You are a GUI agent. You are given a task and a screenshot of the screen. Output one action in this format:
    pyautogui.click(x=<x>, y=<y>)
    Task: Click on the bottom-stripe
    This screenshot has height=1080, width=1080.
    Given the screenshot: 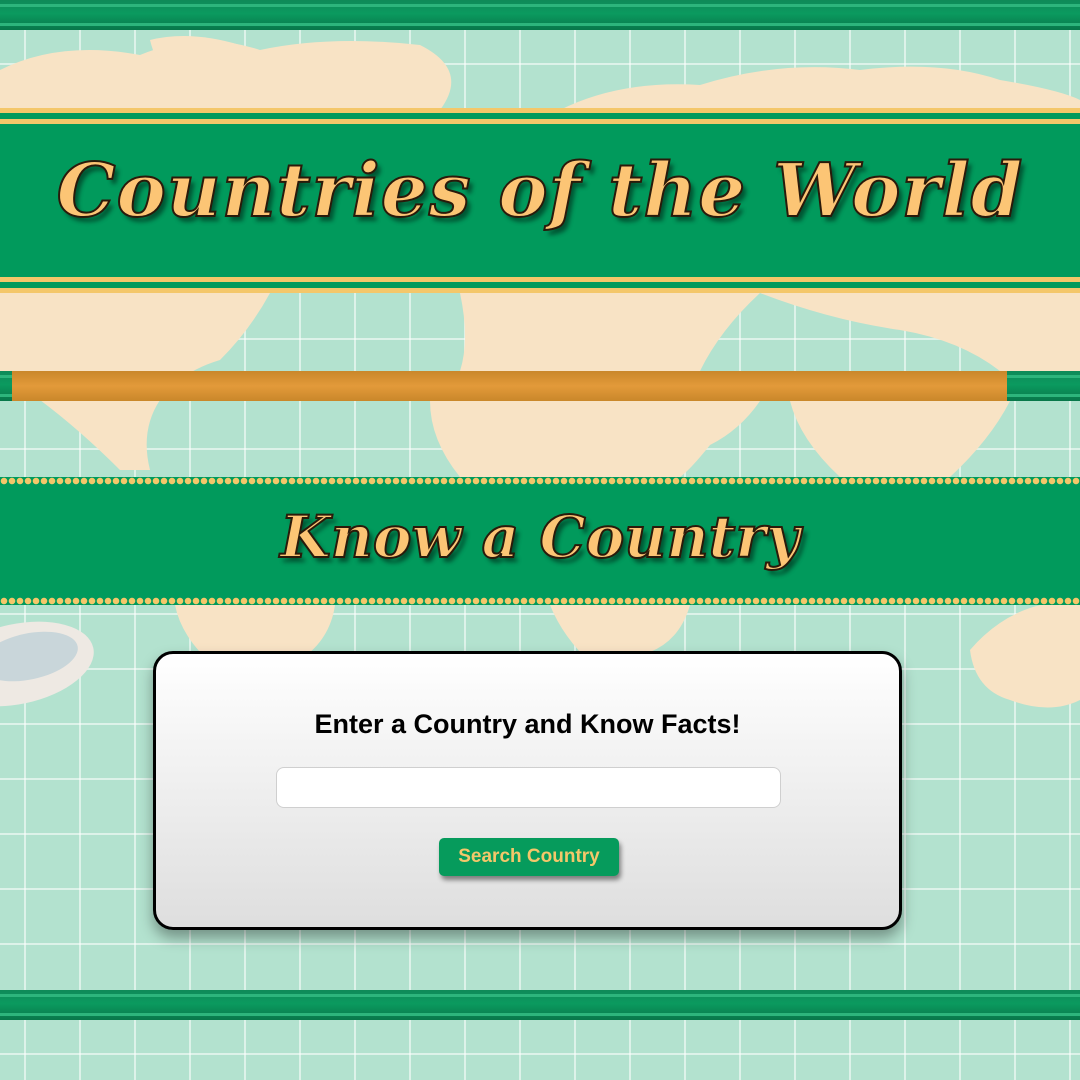 What is the action you would take?
    pyautogui.click(x=540, y=1005)
    